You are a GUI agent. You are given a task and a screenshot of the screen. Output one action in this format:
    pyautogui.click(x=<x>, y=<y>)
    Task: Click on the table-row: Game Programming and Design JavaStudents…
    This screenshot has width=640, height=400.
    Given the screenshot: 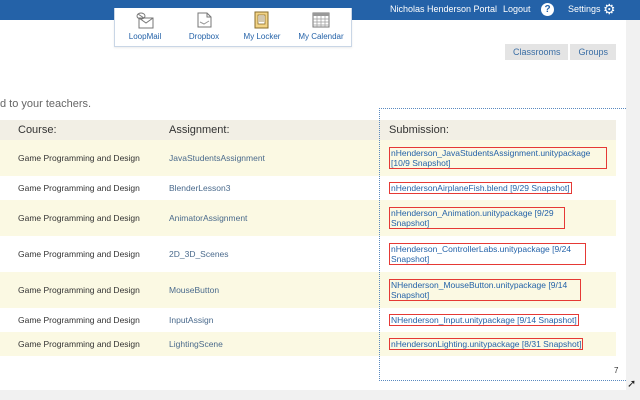 What is the action you would take?
    pyautogui.click(x=308, y=158)
    